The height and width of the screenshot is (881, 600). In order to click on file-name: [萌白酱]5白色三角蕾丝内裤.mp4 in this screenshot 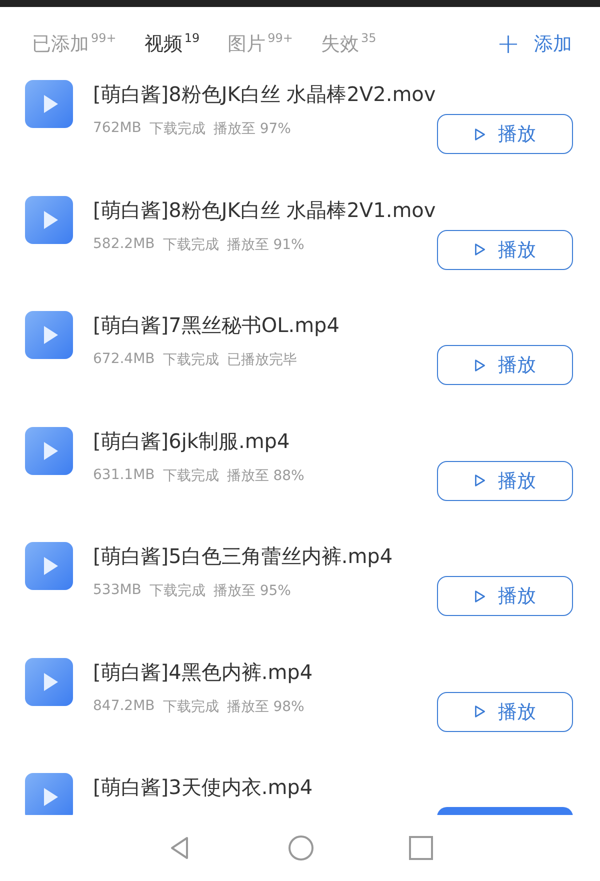, I will do `click(243, 556)`.